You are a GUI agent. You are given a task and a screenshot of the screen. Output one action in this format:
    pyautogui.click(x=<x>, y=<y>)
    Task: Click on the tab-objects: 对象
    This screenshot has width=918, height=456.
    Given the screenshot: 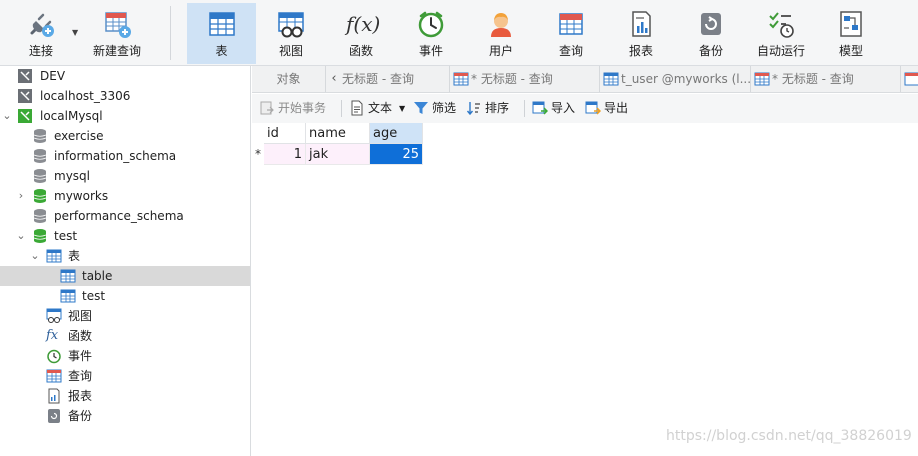 What is the action you would take?
    pyautogui.click(x=289, y=79)
    